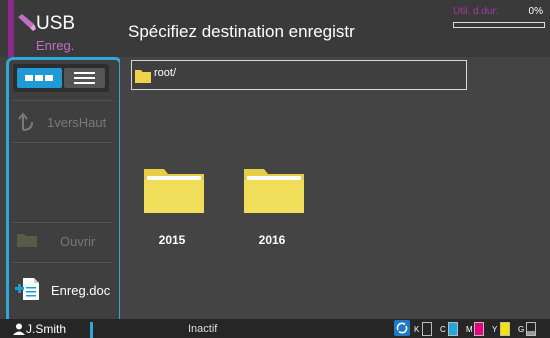  I want to click on disk-usage-bar, so click(499, 25).